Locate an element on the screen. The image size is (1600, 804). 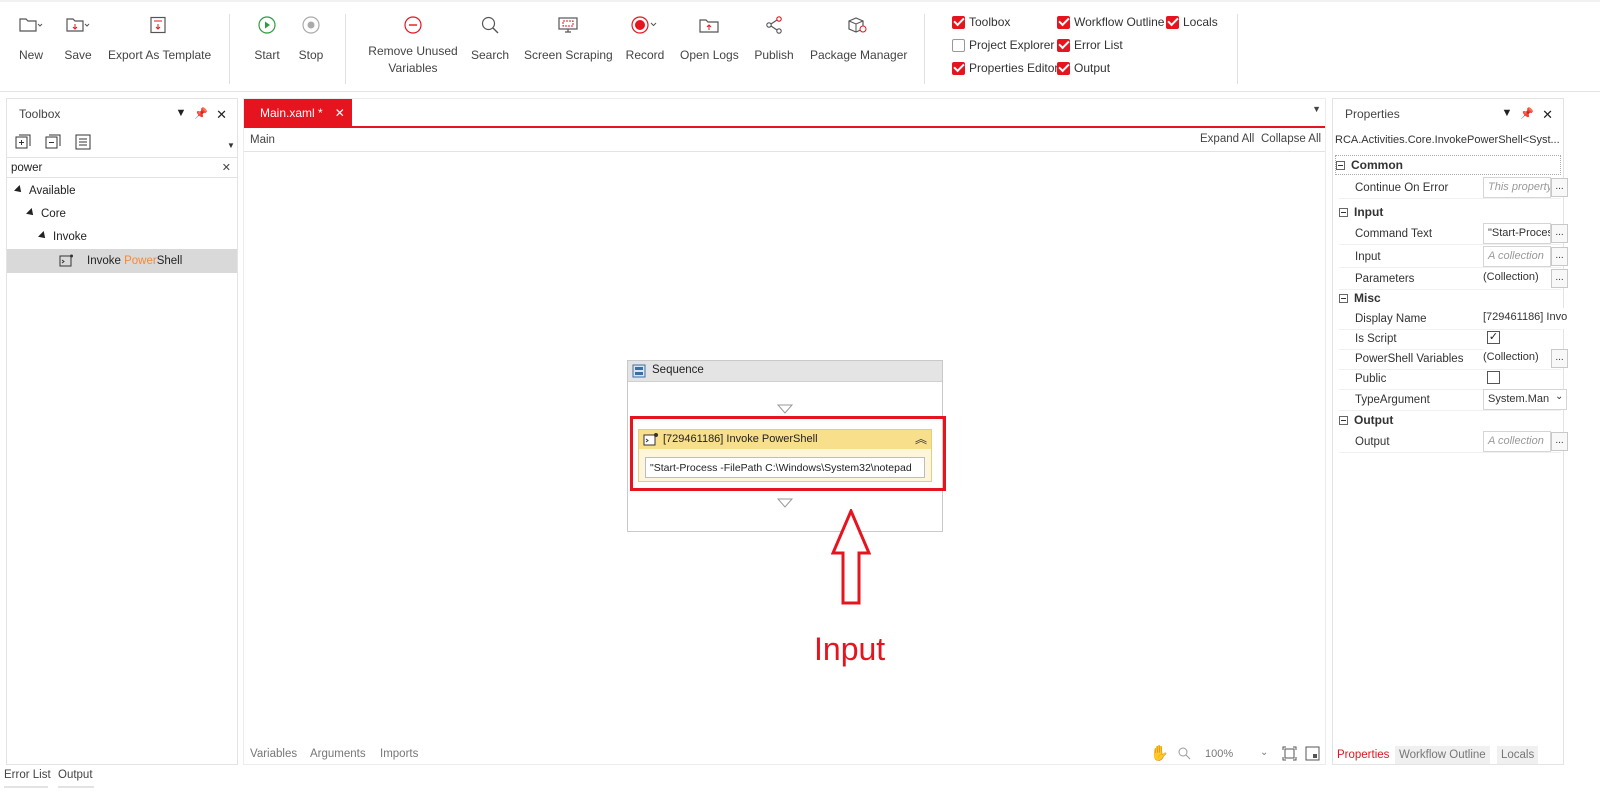
new-folder-icon is located at coordinates (31, 25).